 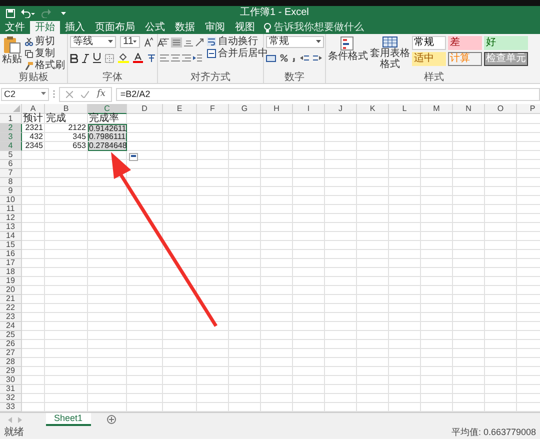 What do you see at coordinates (45, 27) in the screenshot?
I see `ribbon-tab: 开始` at bounding box center [45, 27].